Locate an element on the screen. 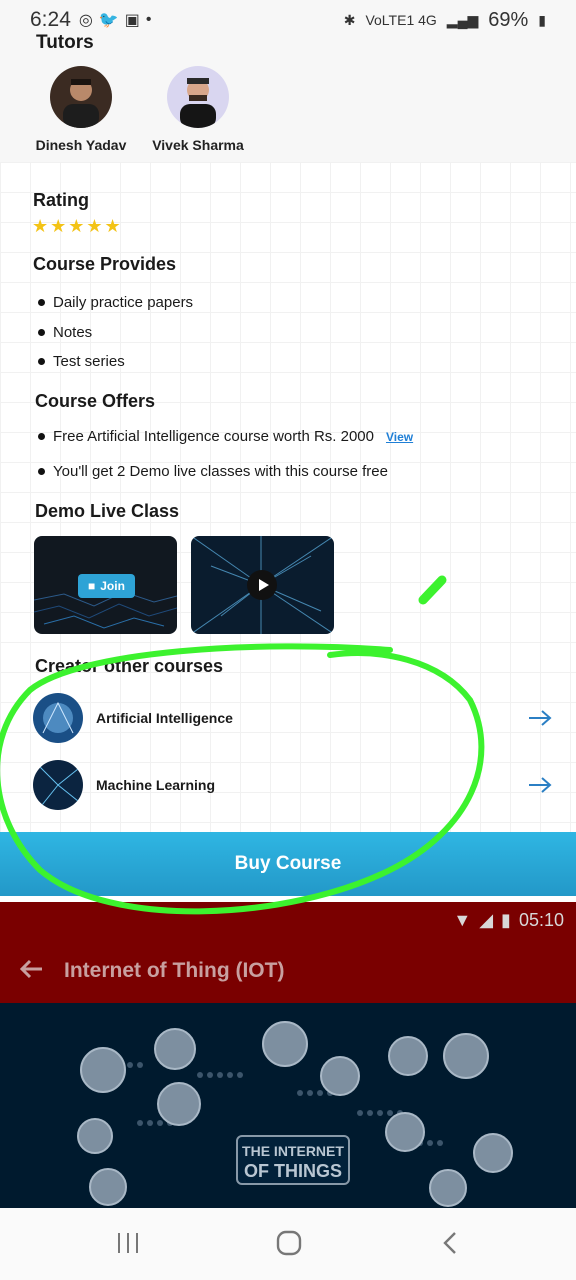  twitter-icon: 🐦 is located at coordinates (108, 20).